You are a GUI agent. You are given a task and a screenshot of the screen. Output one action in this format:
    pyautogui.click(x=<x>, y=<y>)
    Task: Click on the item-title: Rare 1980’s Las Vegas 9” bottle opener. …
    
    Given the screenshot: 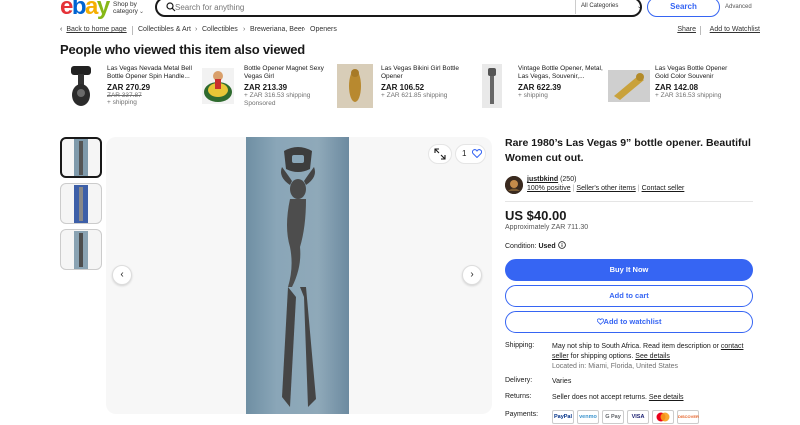 What is the action you would take?
    pyautogui.click(x=628, y=150)
    